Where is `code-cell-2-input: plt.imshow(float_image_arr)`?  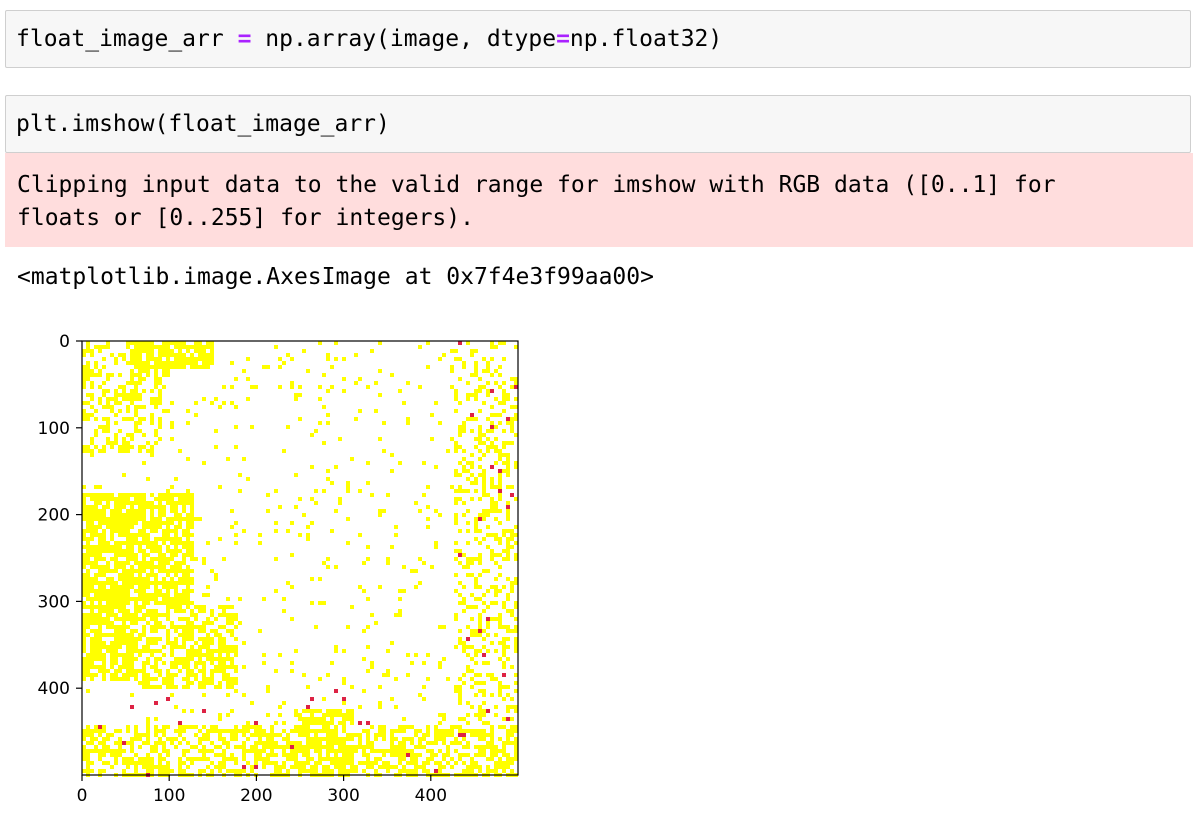 code-cell-2-input: plt.imshow(float_image_arr) is located at coordinates (598, 124).